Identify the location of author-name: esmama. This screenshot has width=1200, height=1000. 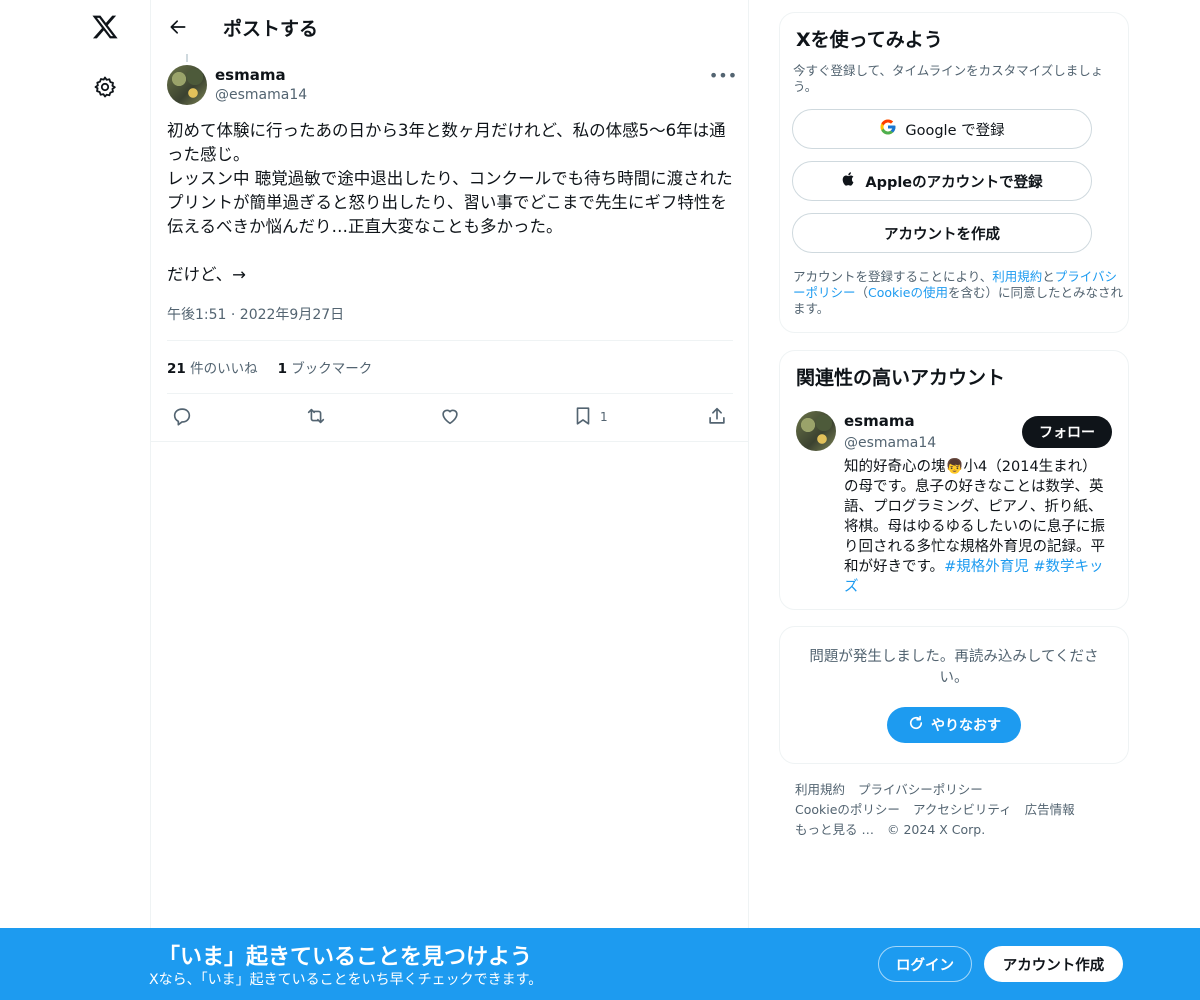
(250, 75).